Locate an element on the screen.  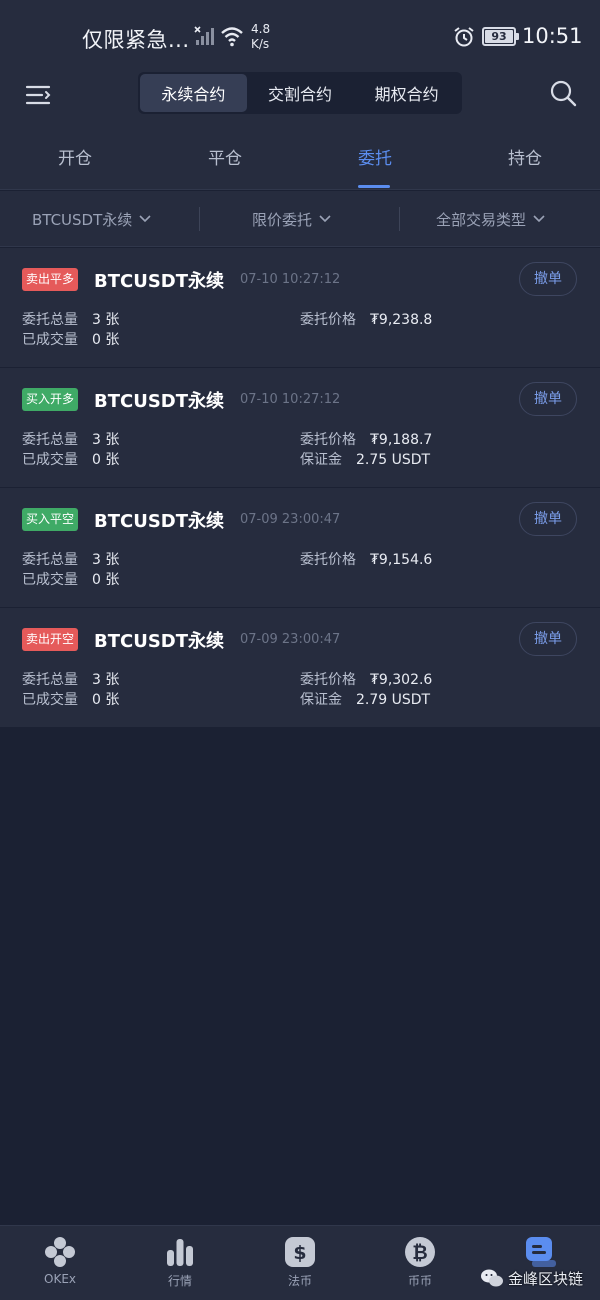
nav-label: OKEx is located at coordinates (60, 1279).